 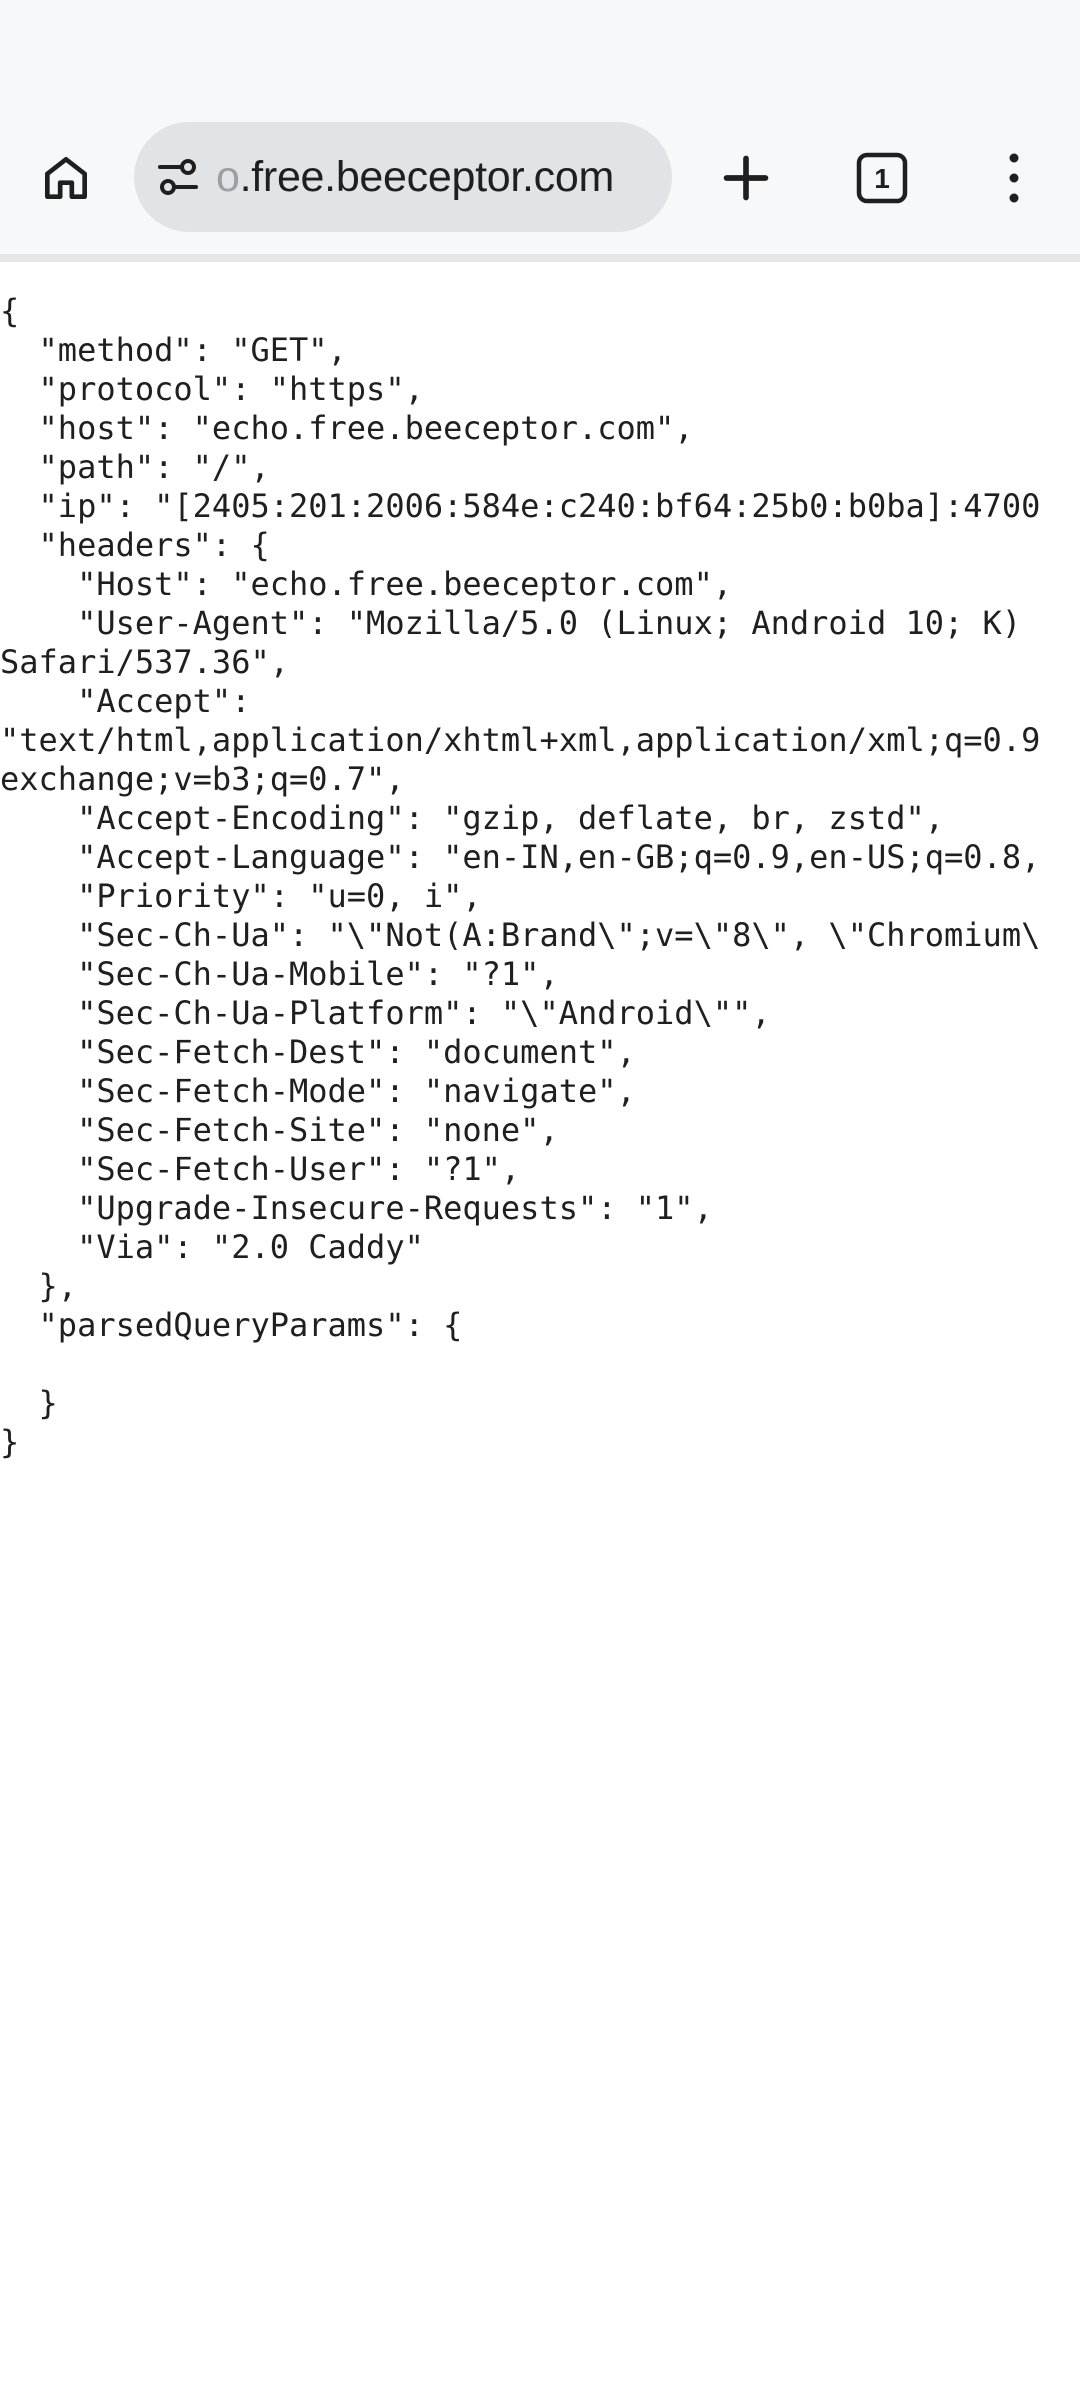 What do you see at coordinates (241, 896) in the screenshot?
I see `json-line: "Priority": "u=0, i",` at bounding box center [241, 896].